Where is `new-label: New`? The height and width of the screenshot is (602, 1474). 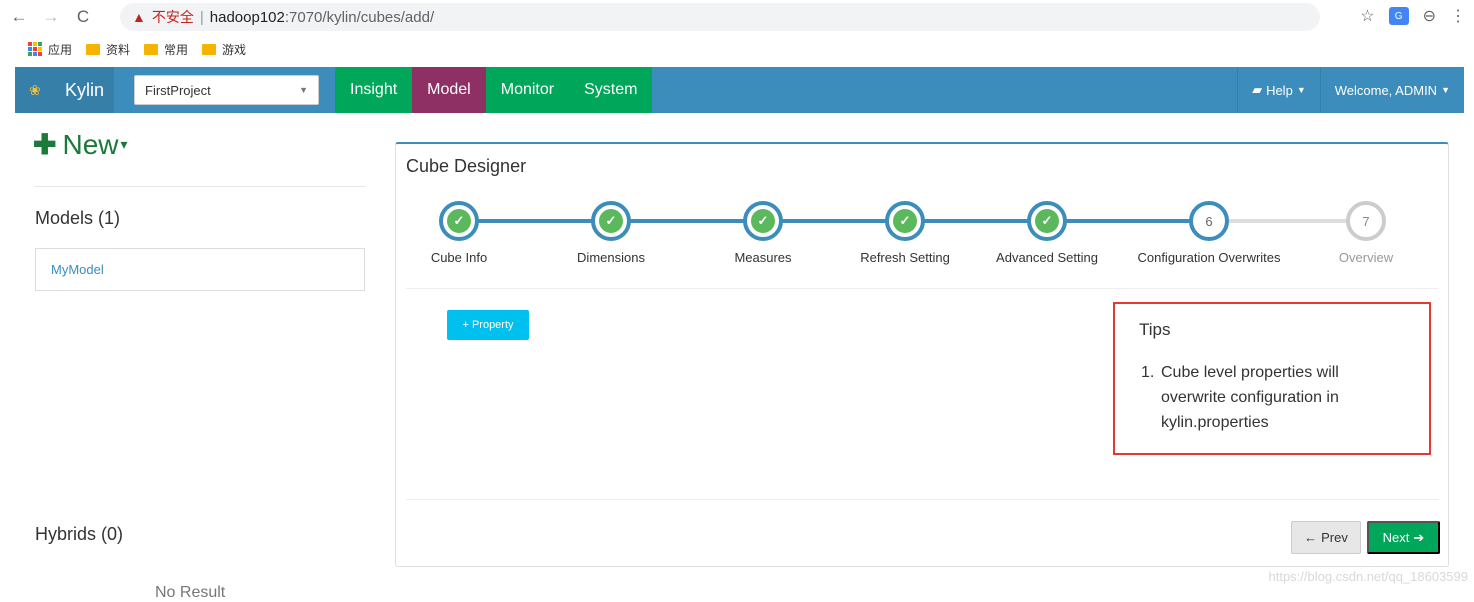 new-label: New is located at coordinates (90, 144).